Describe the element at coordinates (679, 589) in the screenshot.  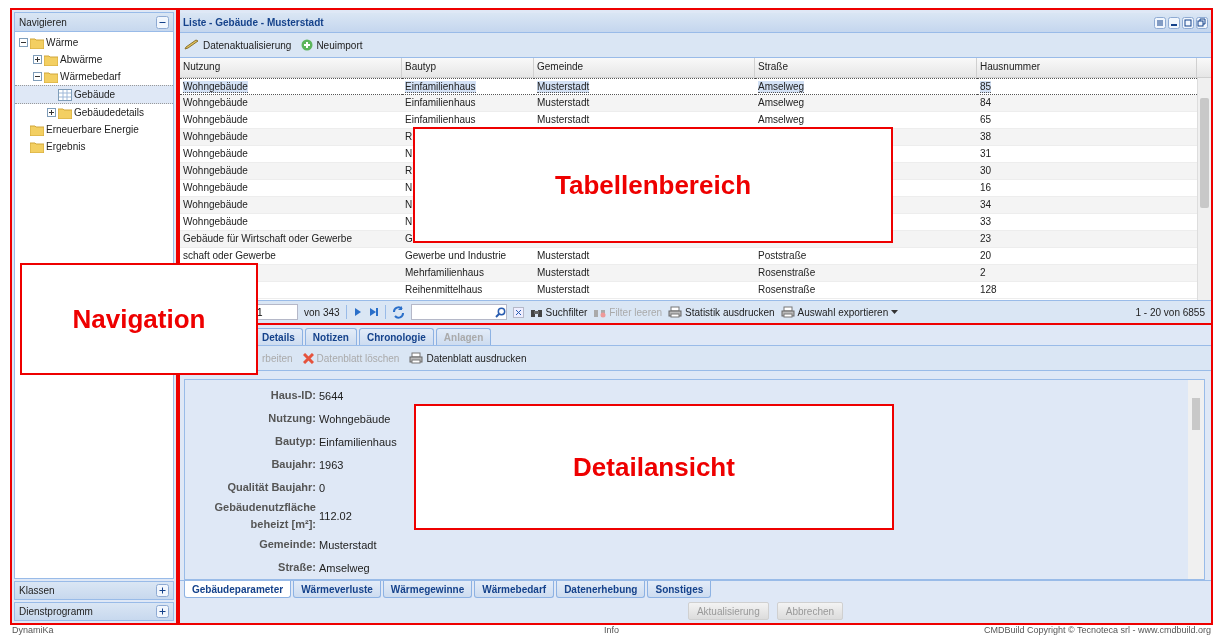
I see `tab: Sonstiges` at that location.